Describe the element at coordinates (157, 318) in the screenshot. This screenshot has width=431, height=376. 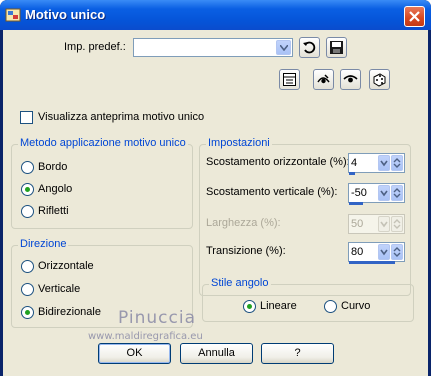
I see `watermark-name: Pinuccia` at that location.